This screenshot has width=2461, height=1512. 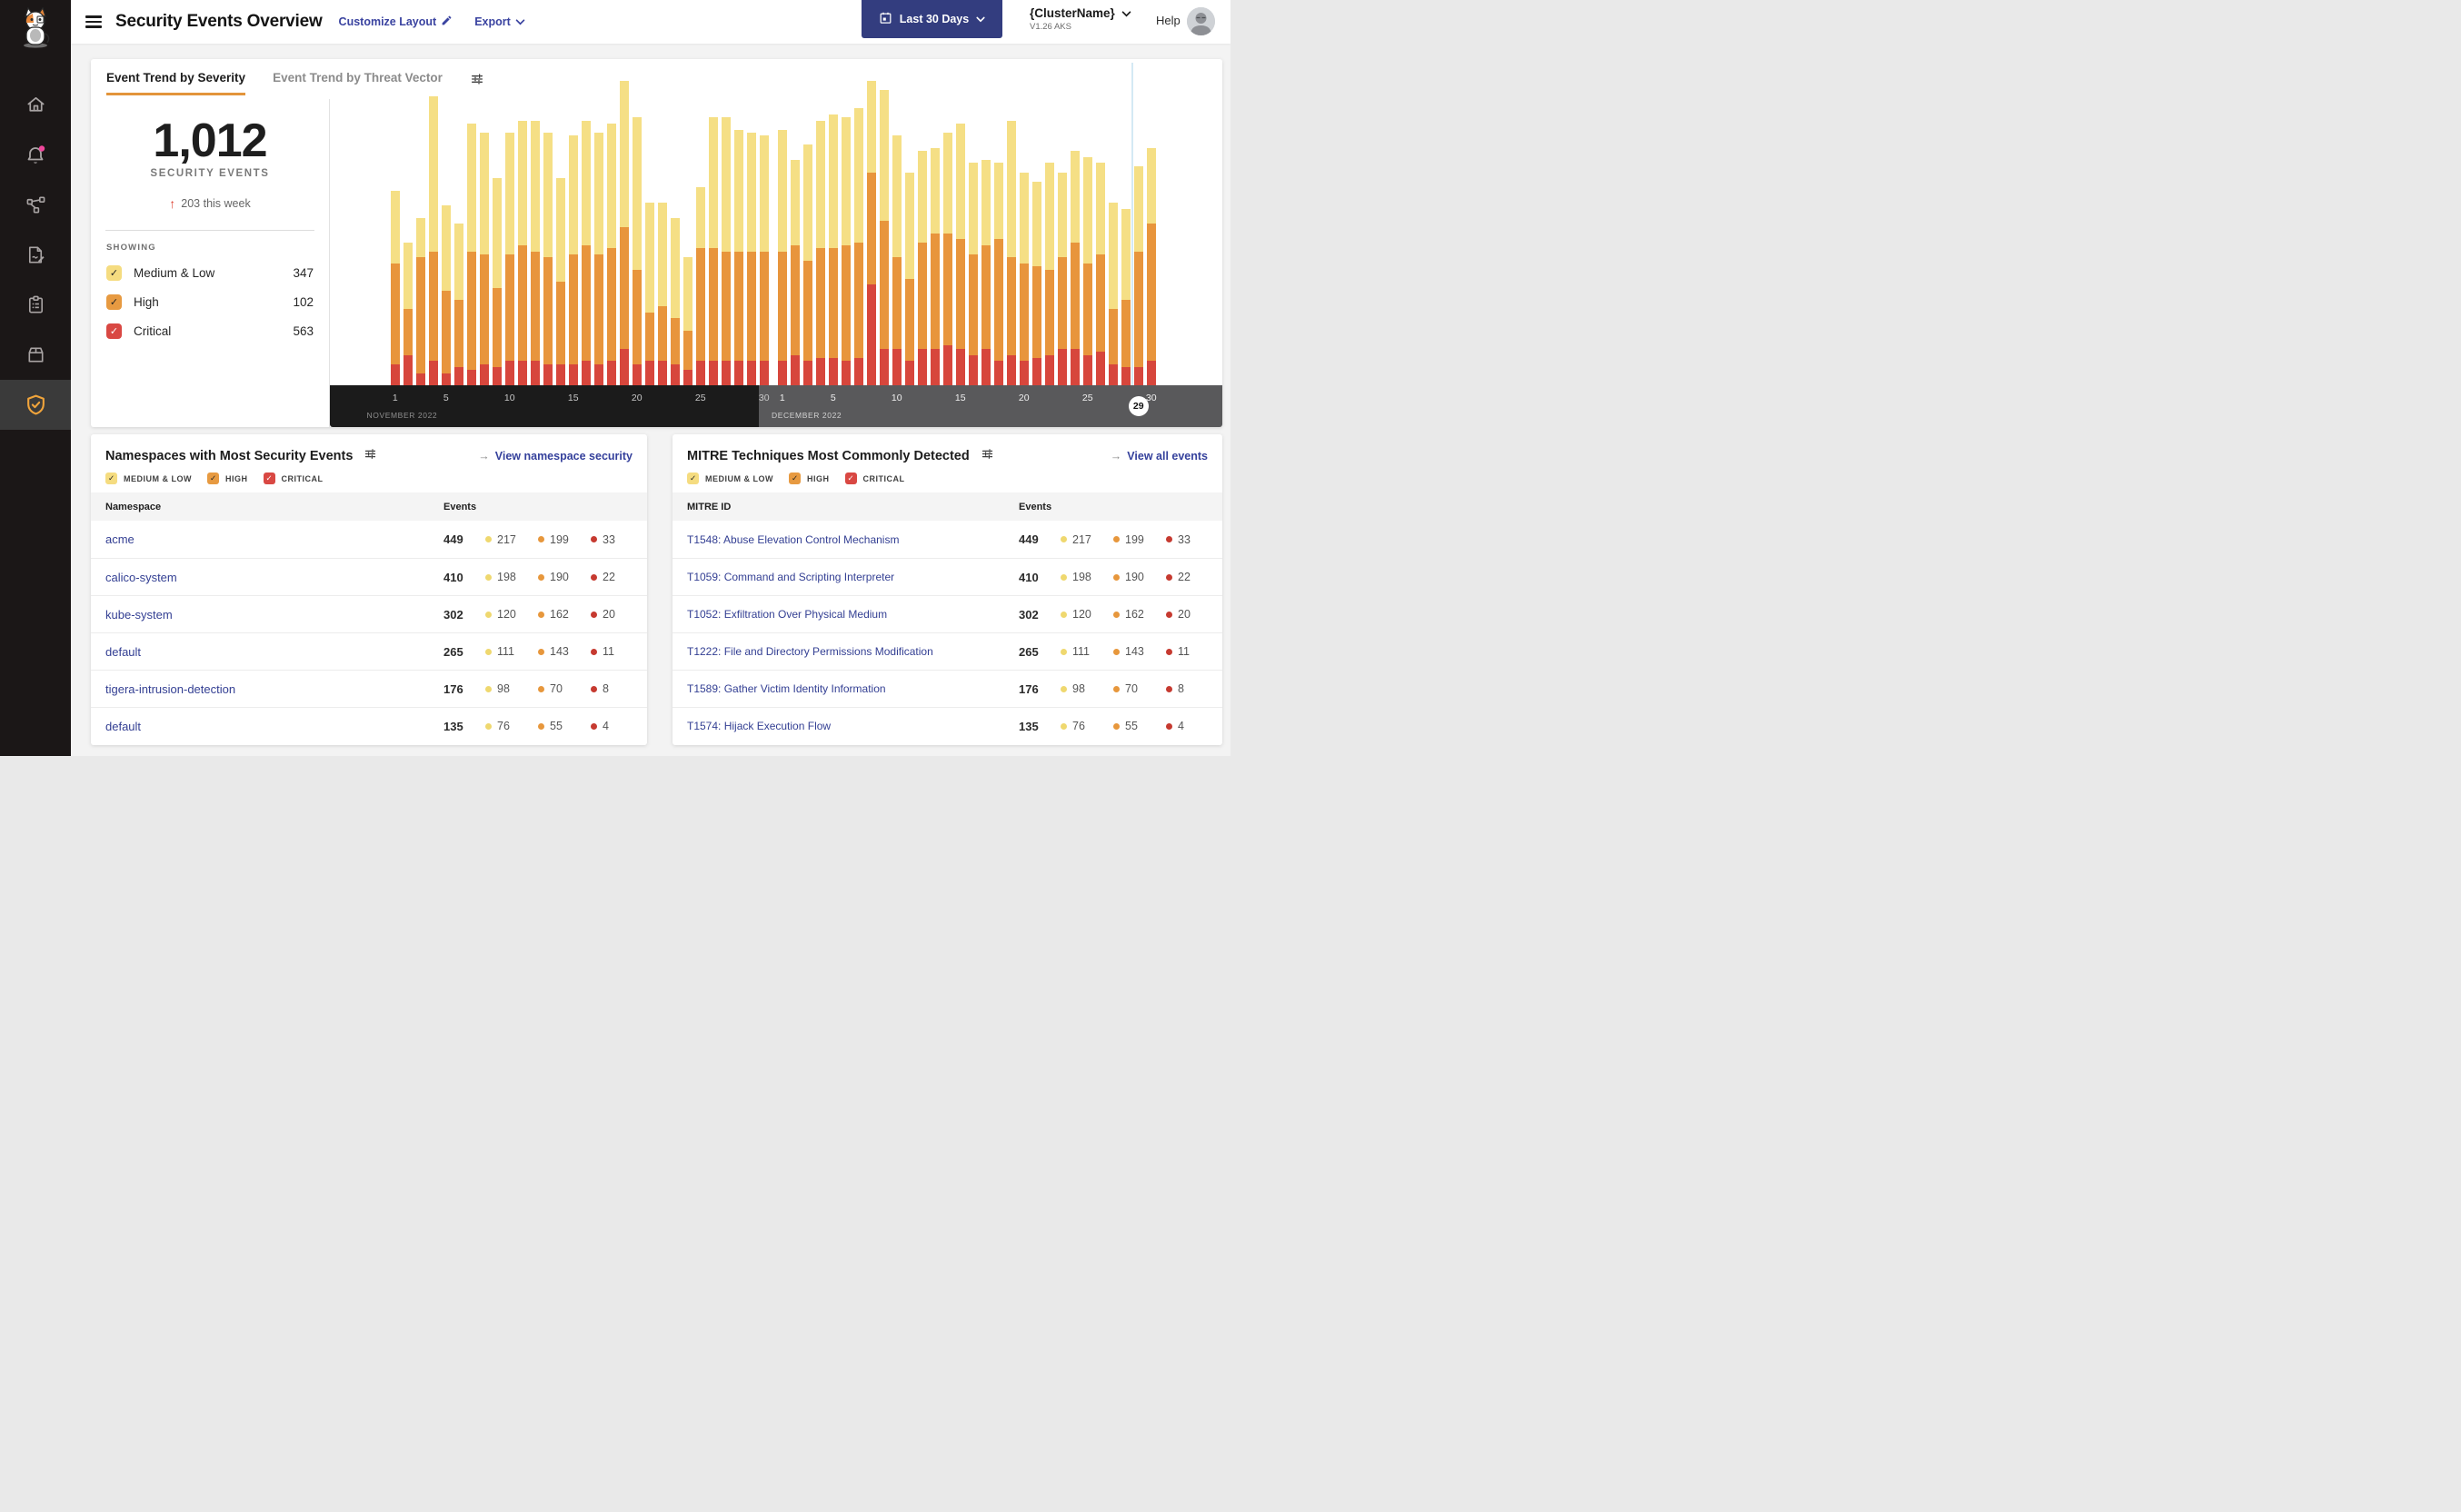 What do you see at coordinates (853, 726) in the screenshot?
I see `mitre-technique-link: T1574: Hijack Execution Flow` at bounding box center [853, 726].